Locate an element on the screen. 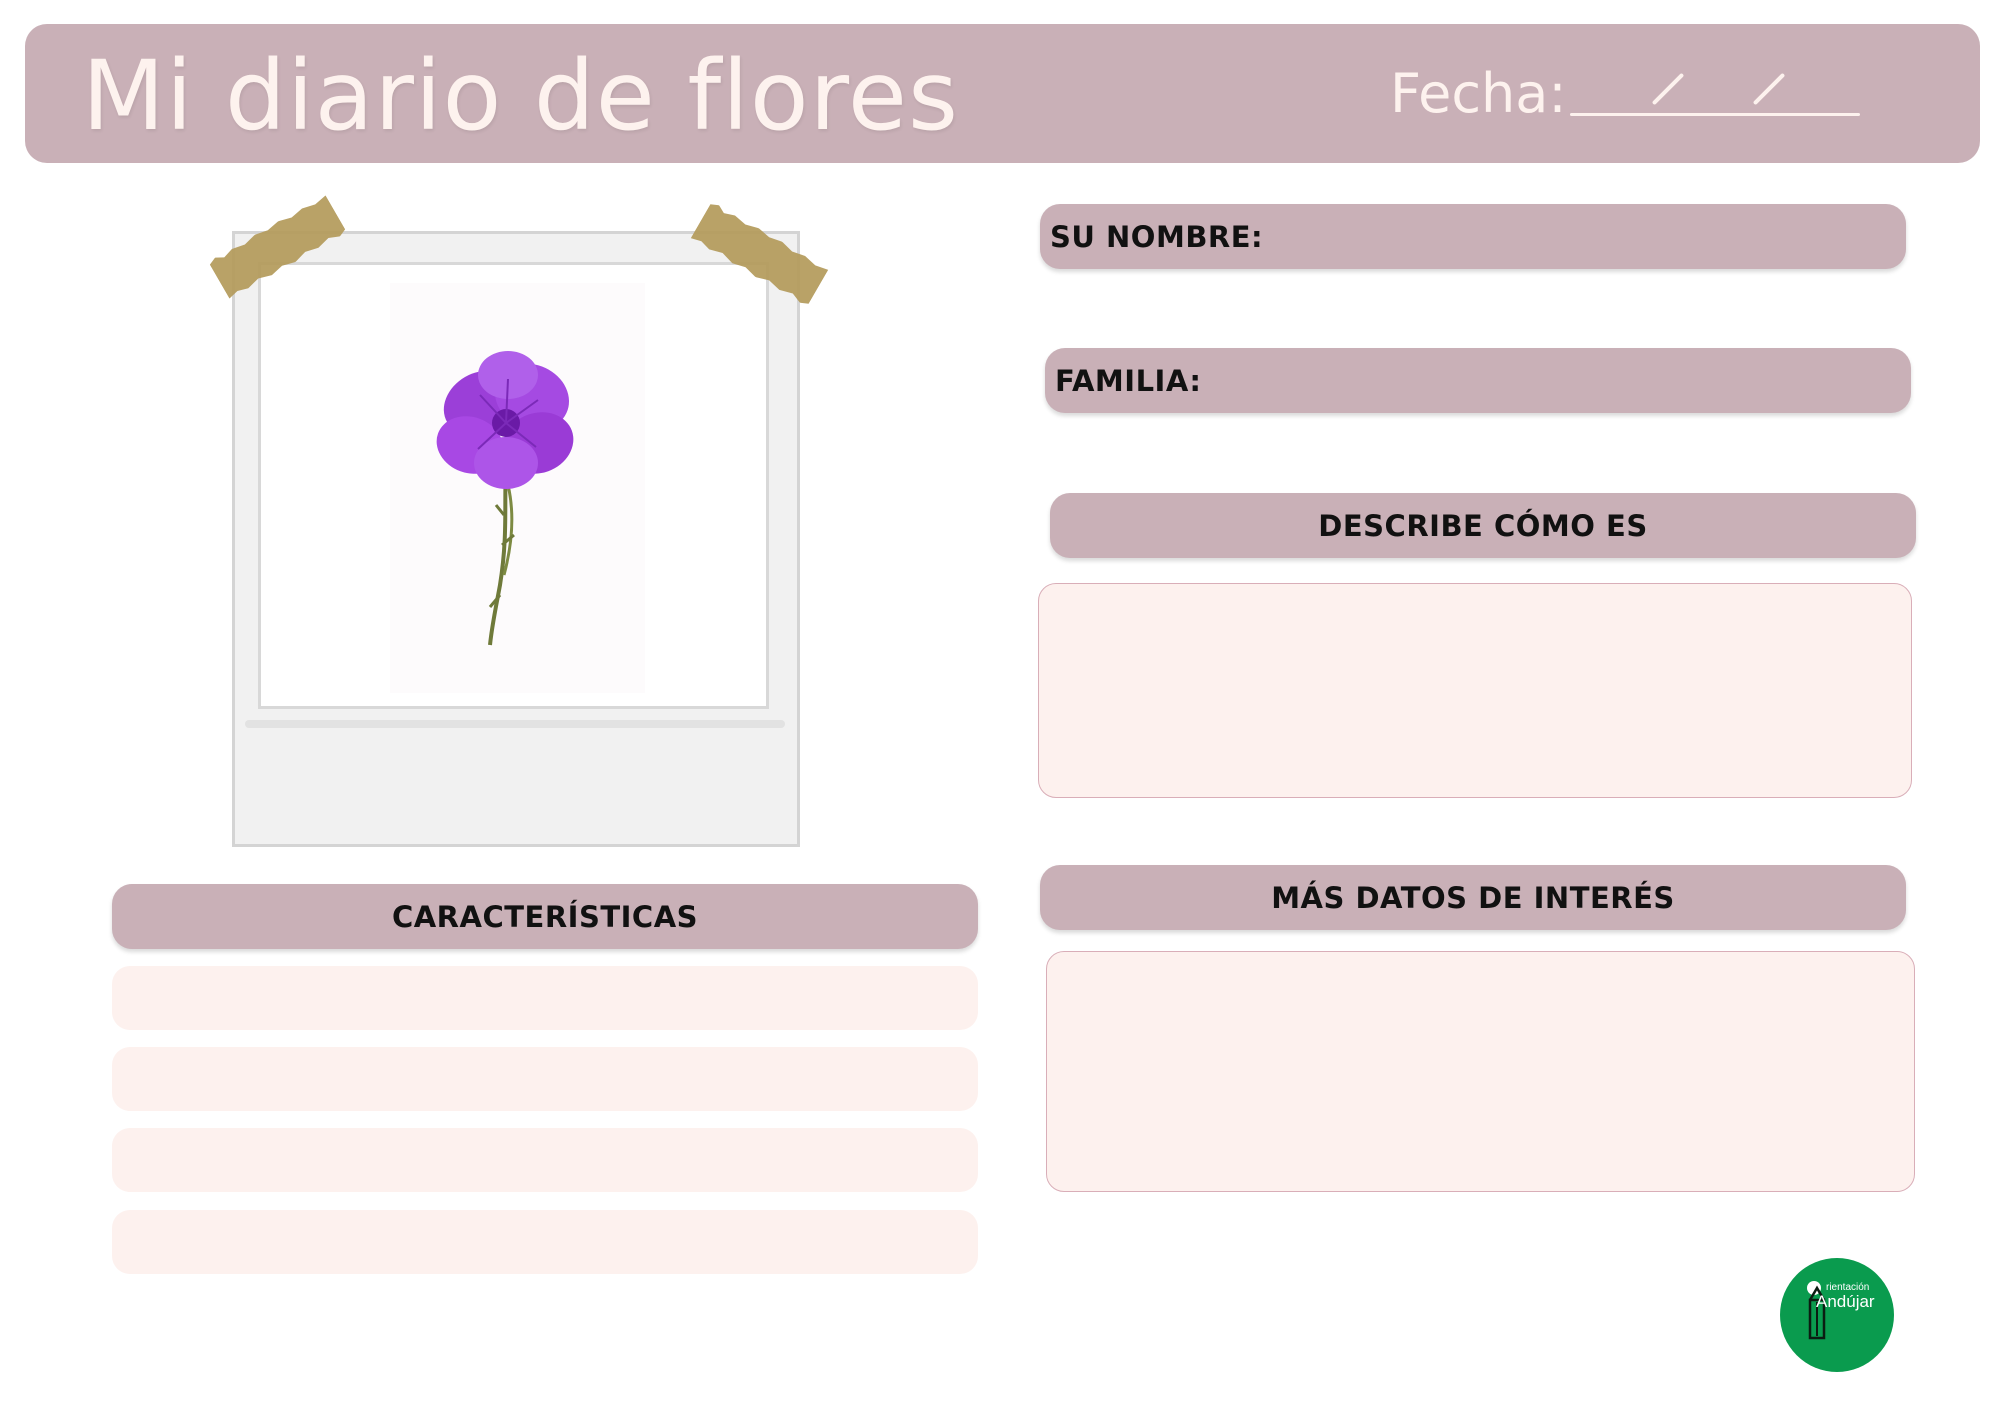 The image size is (2000, 1414). characteristics-label: CARACTERÍSTICAS is located at coordinates (545, 916).